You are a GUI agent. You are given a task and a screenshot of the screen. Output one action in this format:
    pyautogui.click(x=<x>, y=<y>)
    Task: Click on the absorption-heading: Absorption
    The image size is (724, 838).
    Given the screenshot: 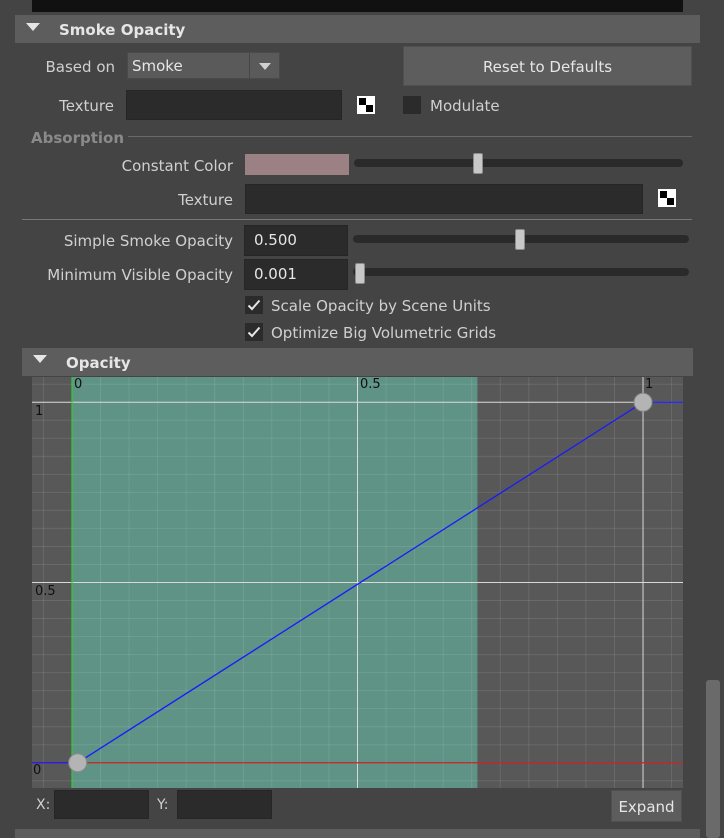 What is the action you would take?
    pyautogui.click(x=78, y=138)
    